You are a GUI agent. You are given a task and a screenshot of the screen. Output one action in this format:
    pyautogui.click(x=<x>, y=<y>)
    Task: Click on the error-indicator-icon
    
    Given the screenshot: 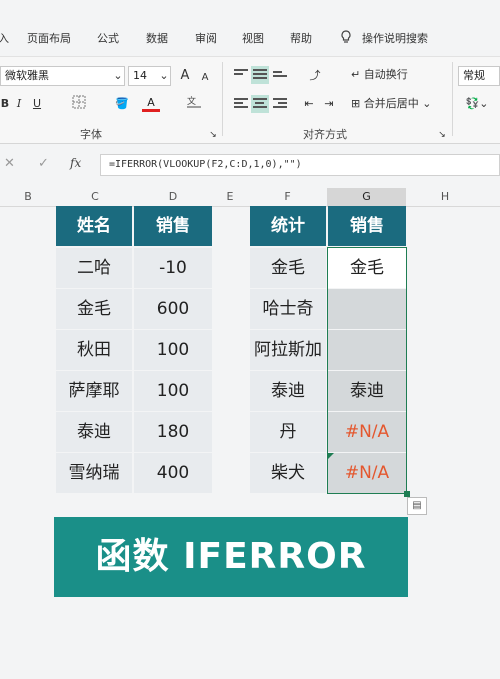 What is the action you would take?
    pyautogui.click(x=331, y=456)
    